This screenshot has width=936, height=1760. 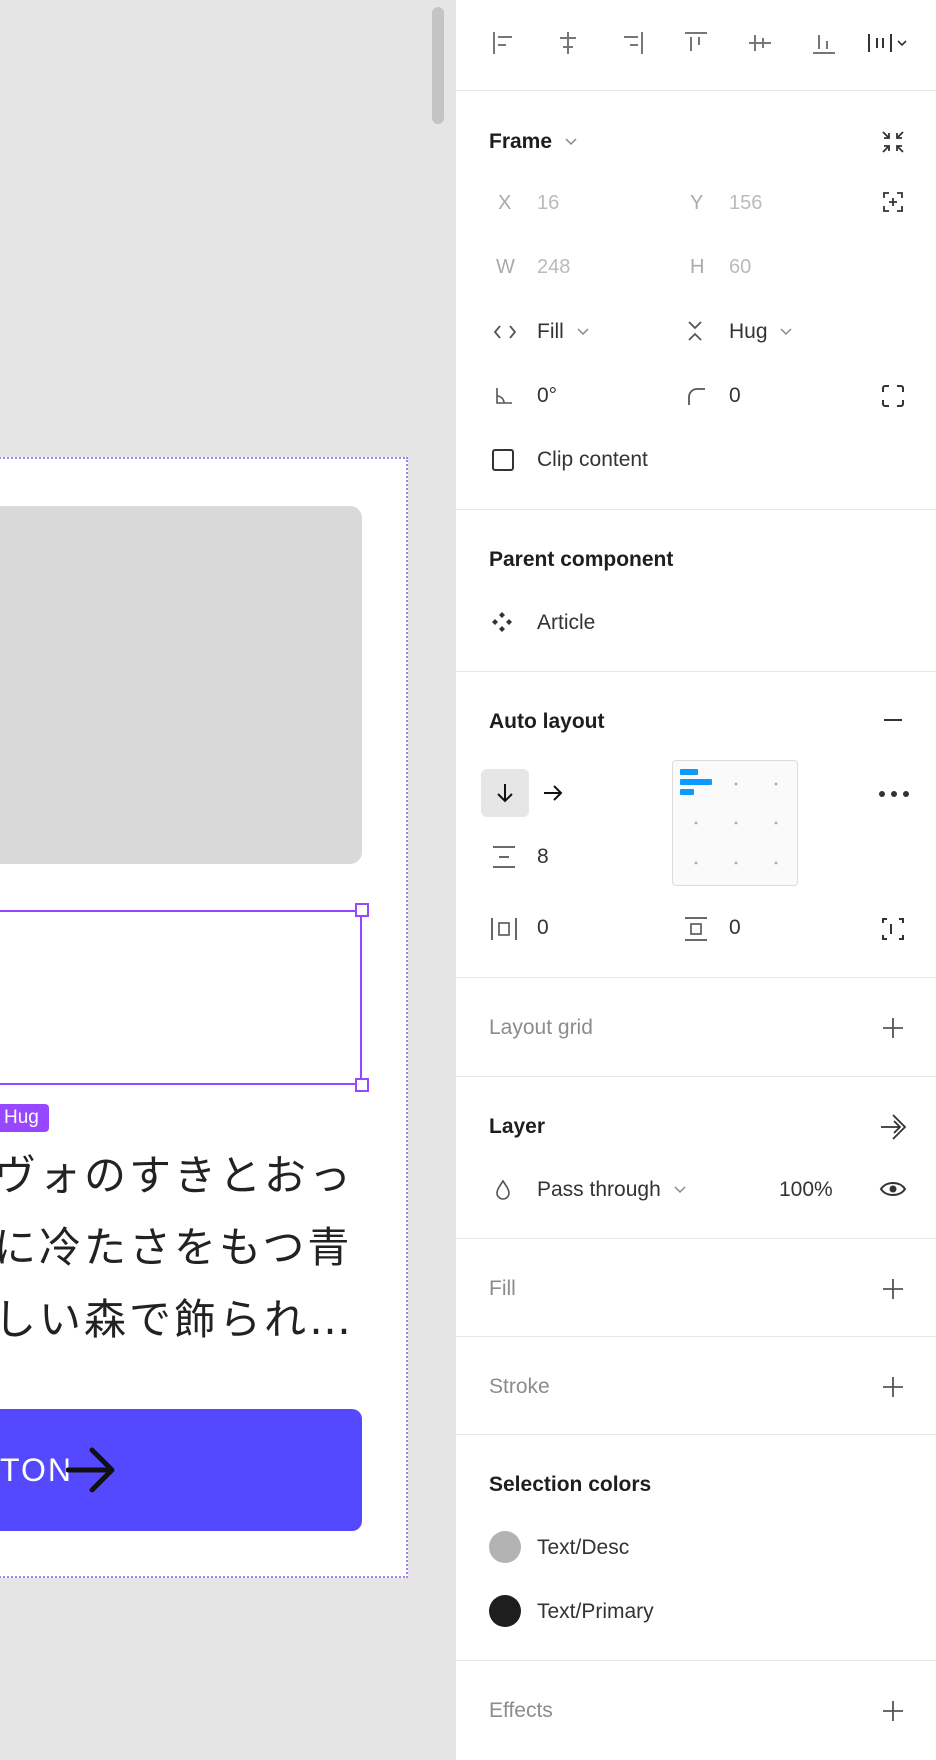 What do you see at coordinates (581, 559) in the screenshot?
I see `parent-component-title: Parent component` at bounding box center [581, 559].